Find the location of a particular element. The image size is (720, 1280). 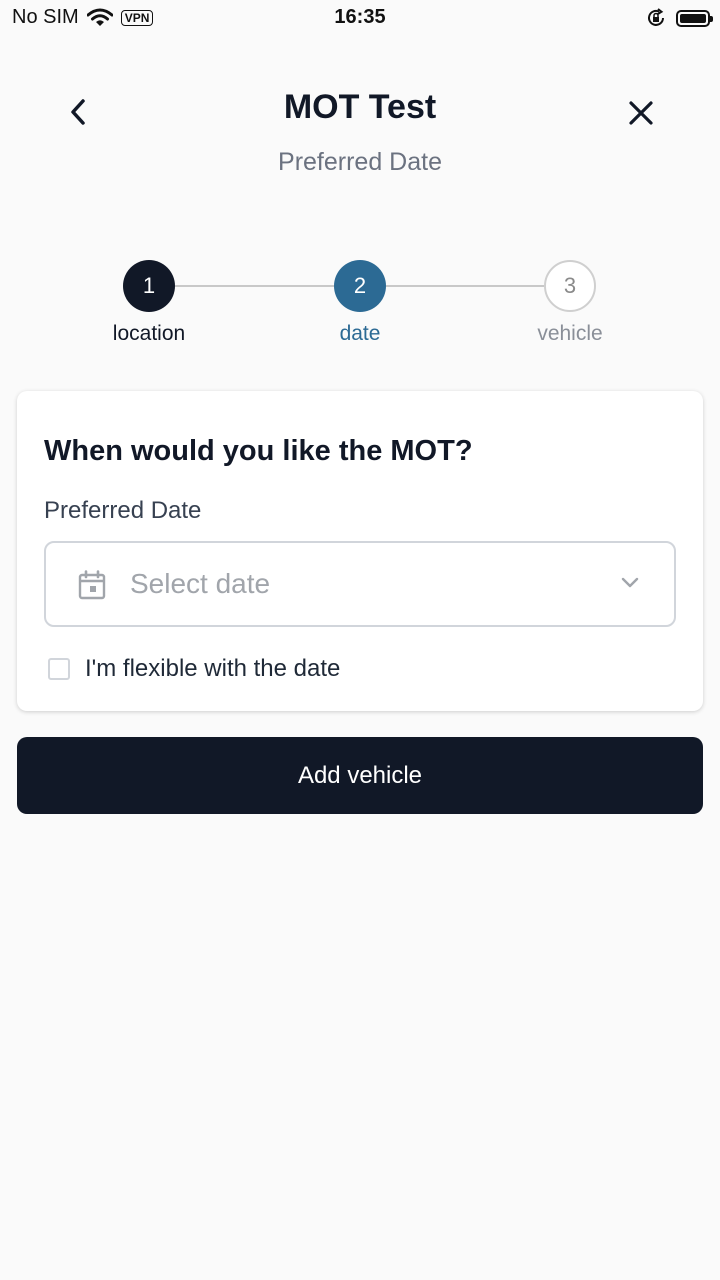

status-time: 16:35 is located at coordinates (360, 17).